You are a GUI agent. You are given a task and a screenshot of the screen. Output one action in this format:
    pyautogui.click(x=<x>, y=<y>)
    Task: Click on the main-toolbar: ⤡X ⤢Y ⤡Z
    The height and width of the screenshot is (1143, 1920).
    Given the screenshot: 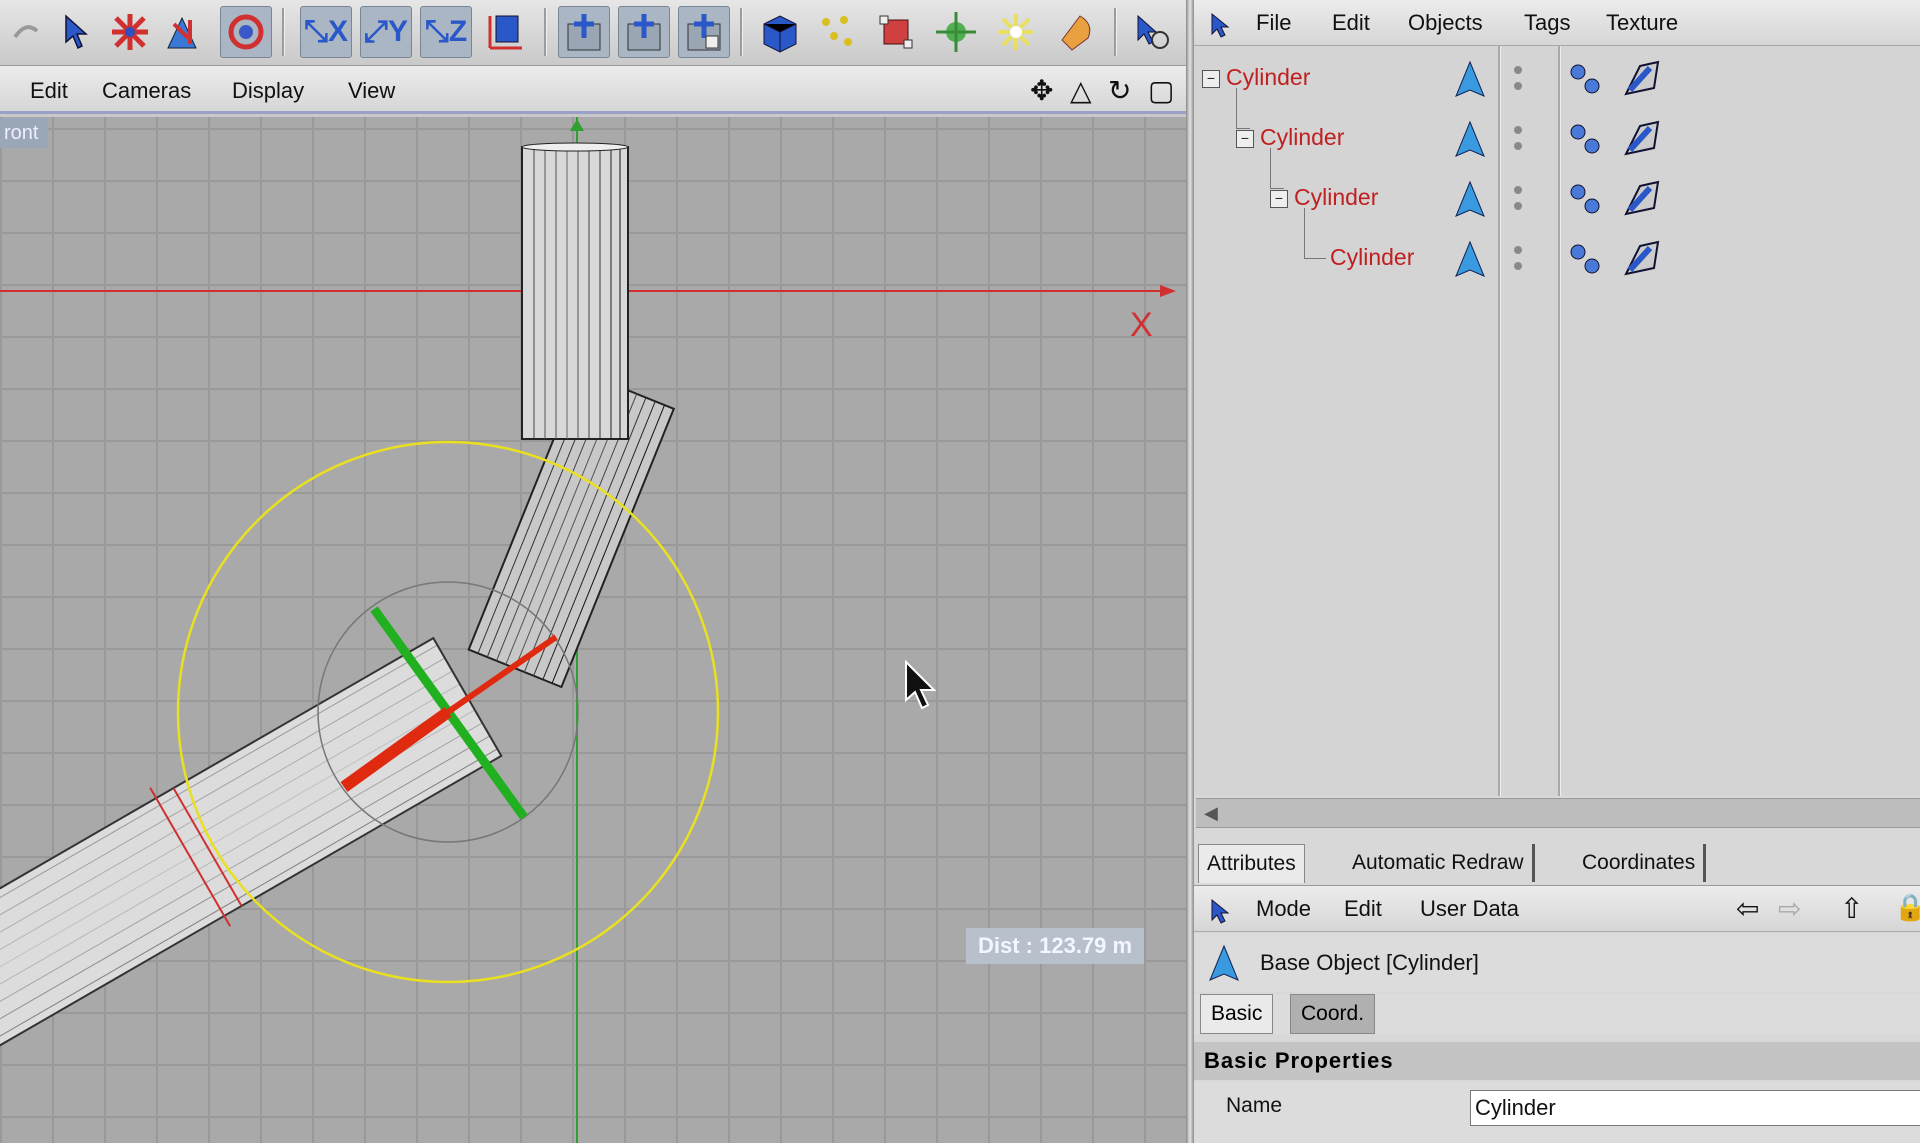 What is the action you would take?
    pyautogui.click(x=593, y=33)
    